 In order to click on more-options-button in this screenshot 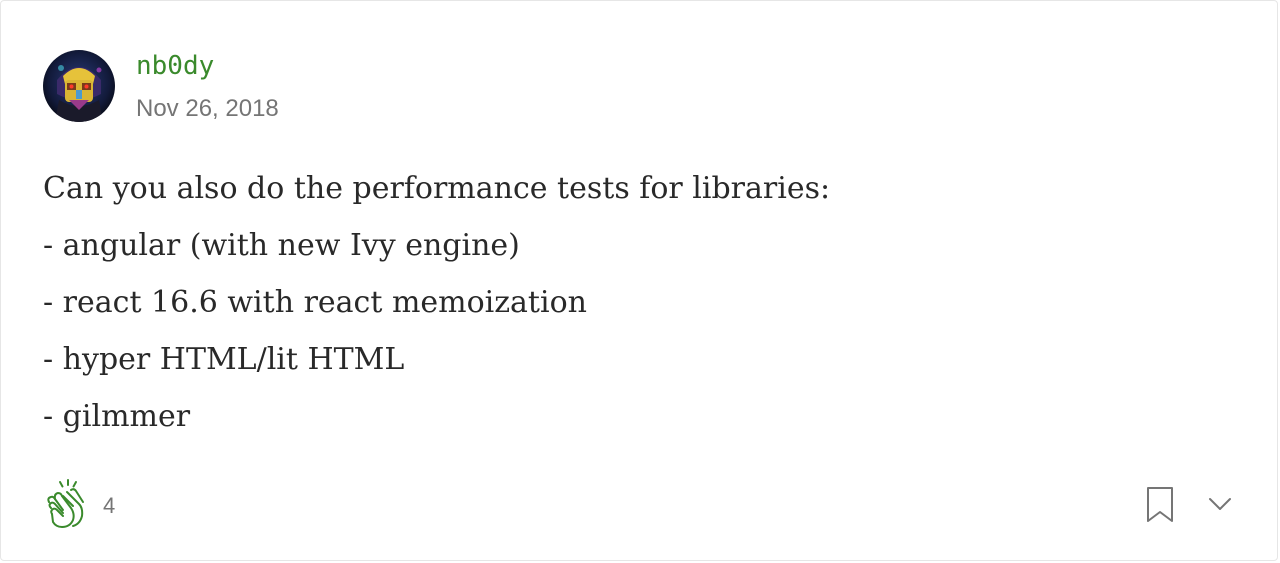, I will do `click(1220, 505)`.